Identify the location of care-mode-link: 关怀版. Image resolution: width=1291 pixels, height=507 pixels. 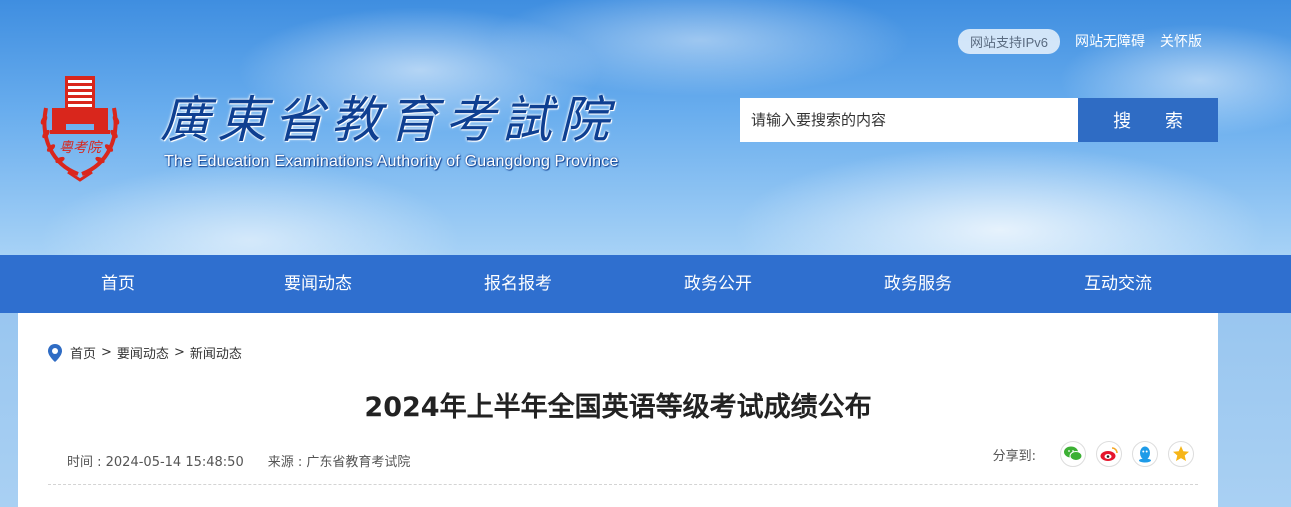
(1181, 41).